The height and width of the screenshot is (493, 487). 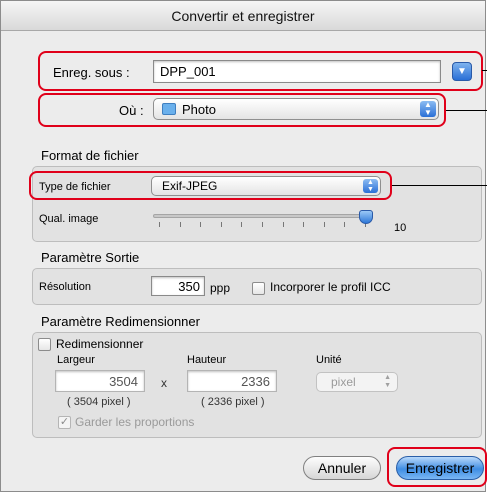 What do you see at coordinates (76, 360) in the screenshot?
I see `width-label: Largeur` at bounding box center [76, 360].